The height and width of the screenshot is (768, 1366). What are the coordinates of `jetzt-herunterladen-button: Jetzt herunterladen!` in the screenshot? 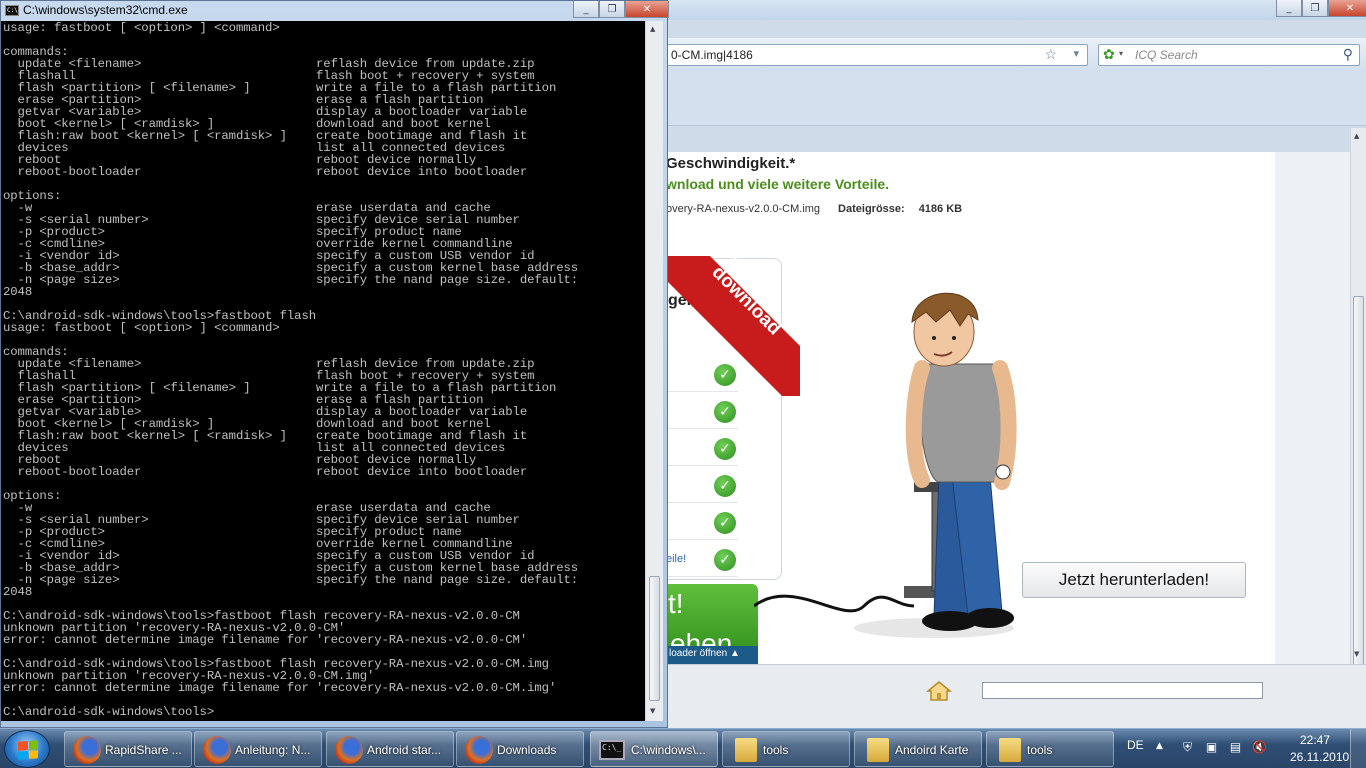 It's located at (1134, 580).